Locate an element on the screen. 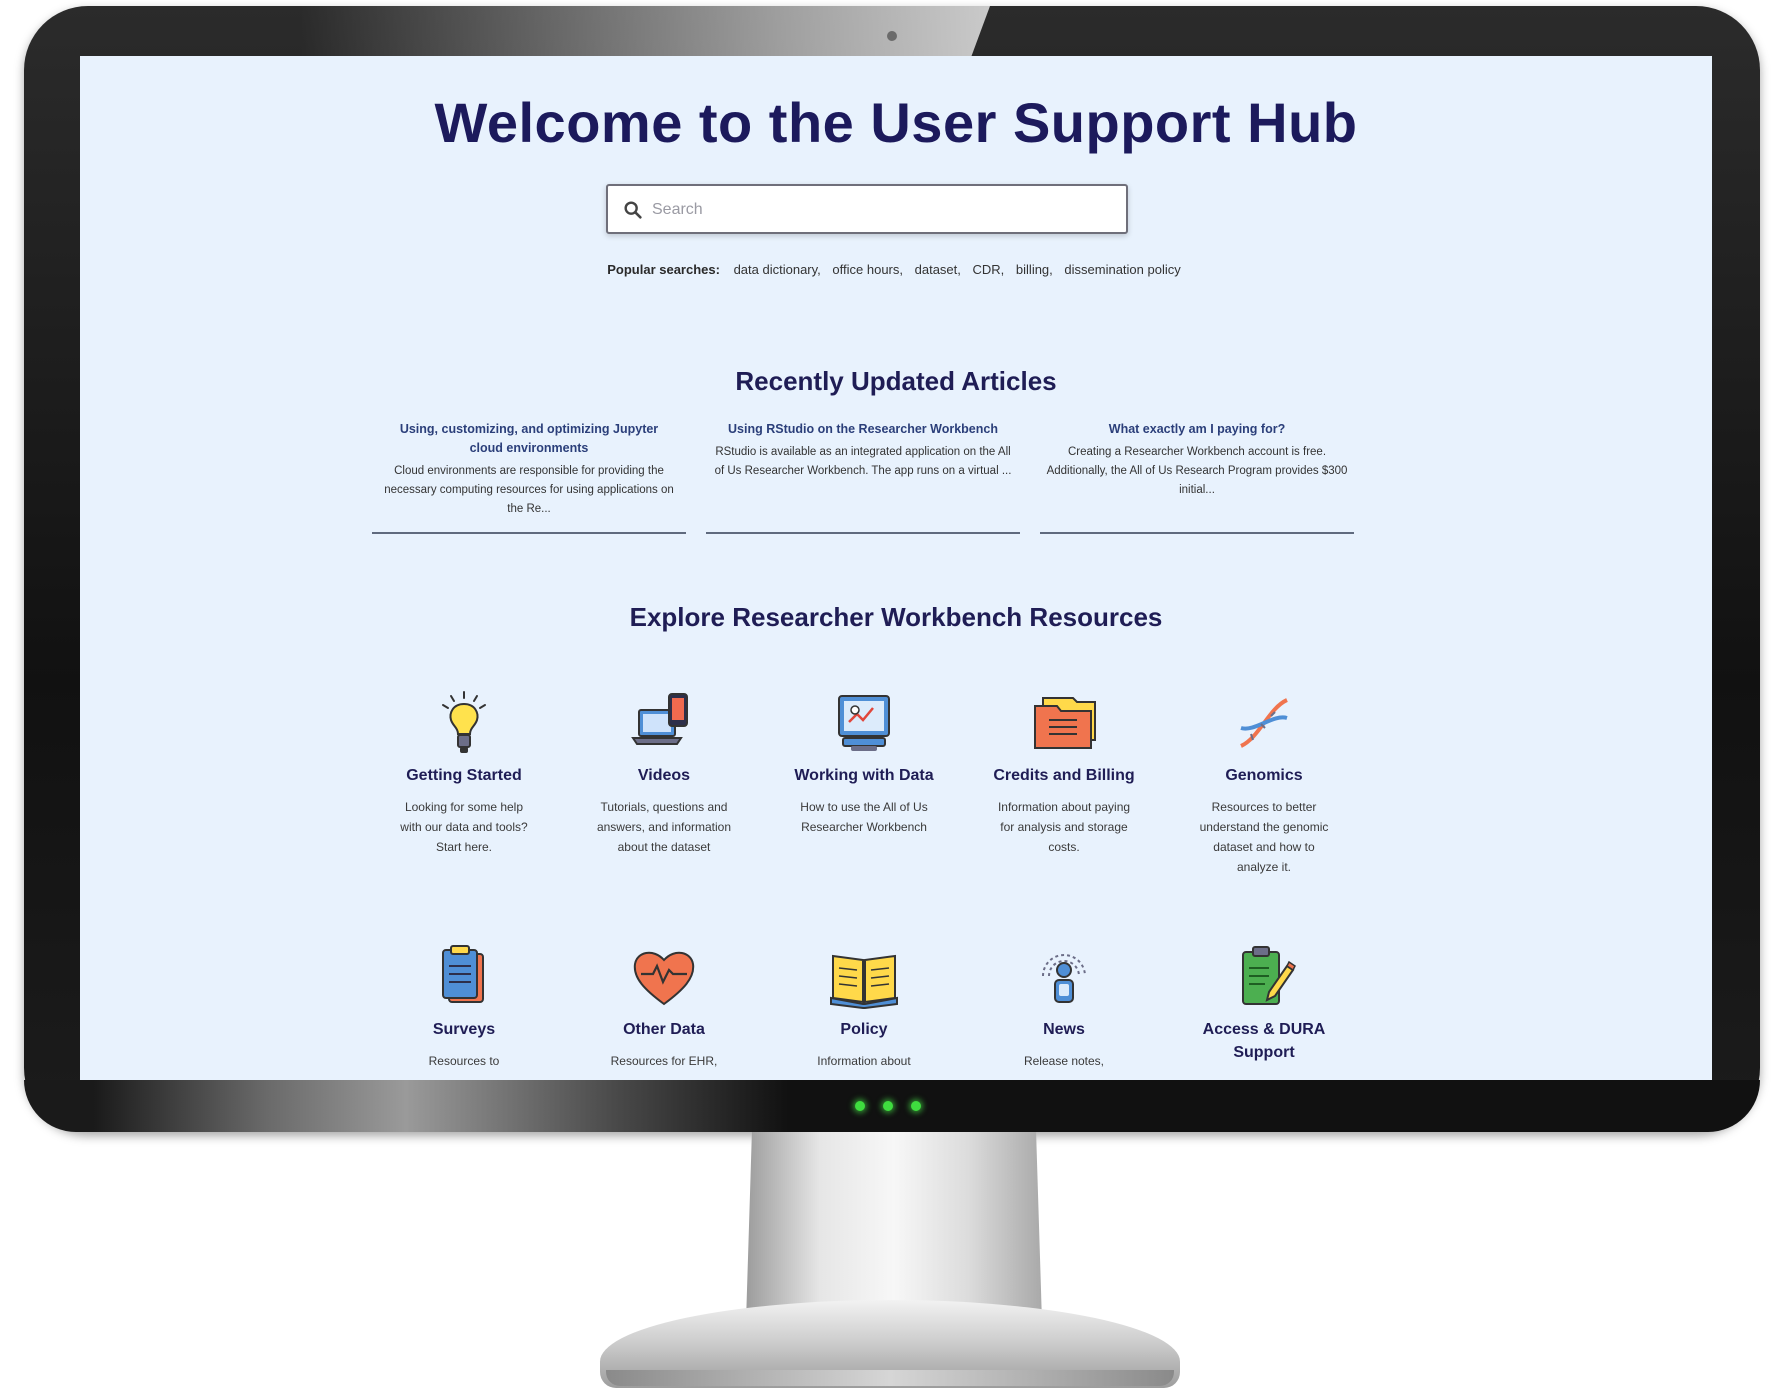 This screenshot has width=1774, height=1394. resource-title: Access & DURA Support is located at coordinates (1264, 1041).